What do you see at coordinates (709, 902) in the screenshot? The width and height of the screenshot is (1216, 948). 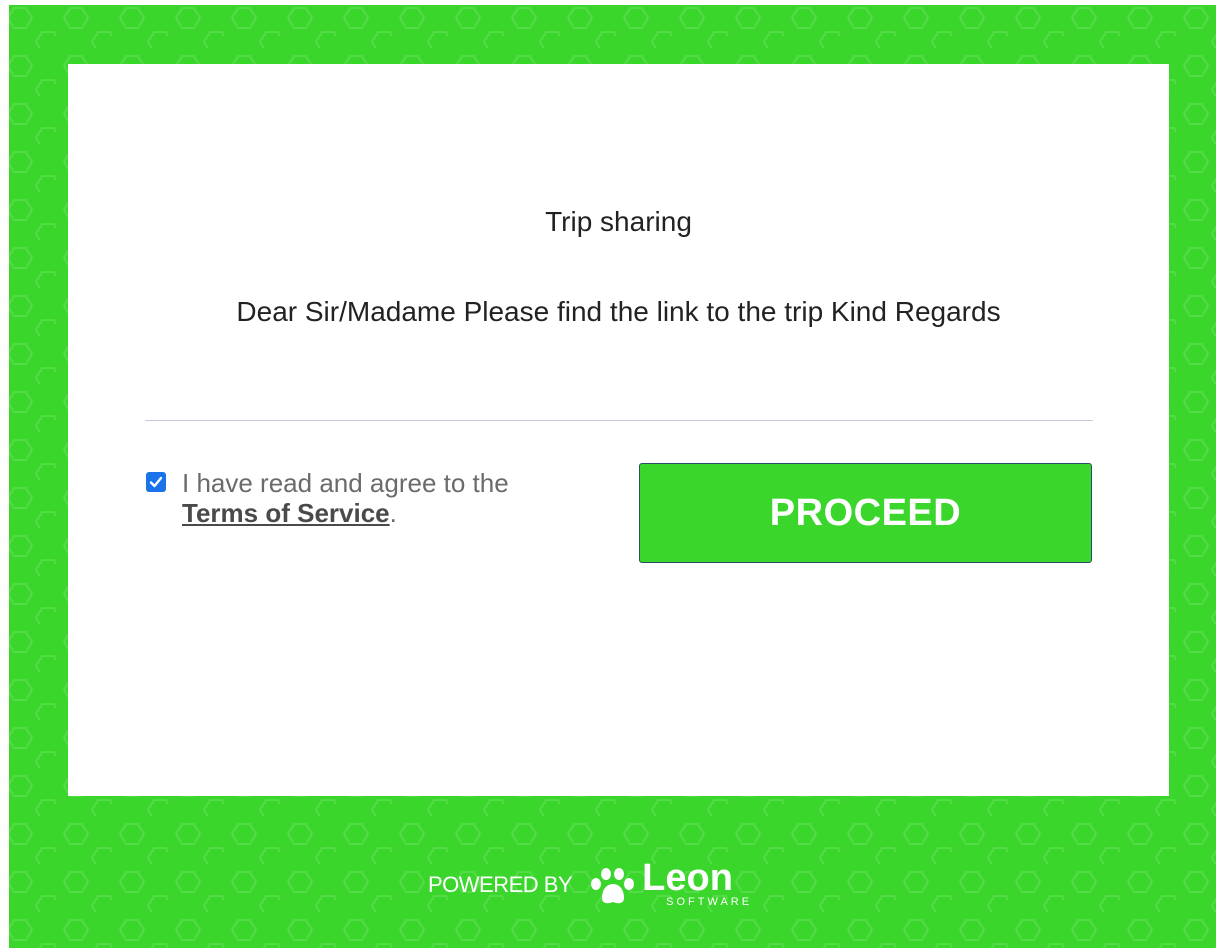 I see `brand-sub: SOFTWARE` at bounding box center [709, 902].